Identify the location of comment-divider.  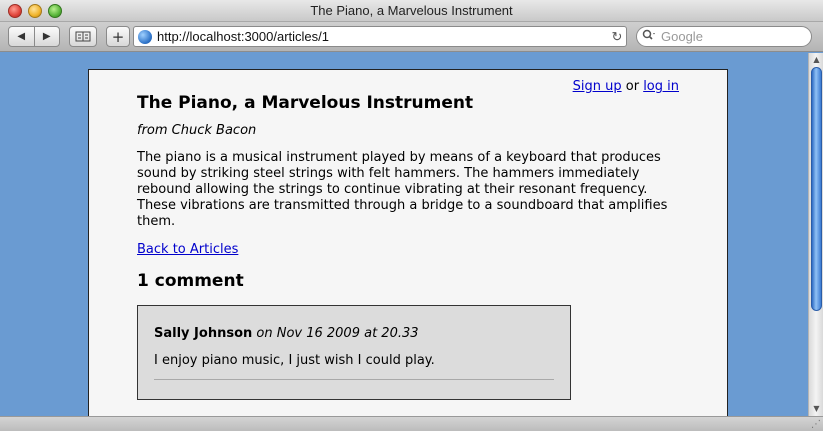
(354, 379).